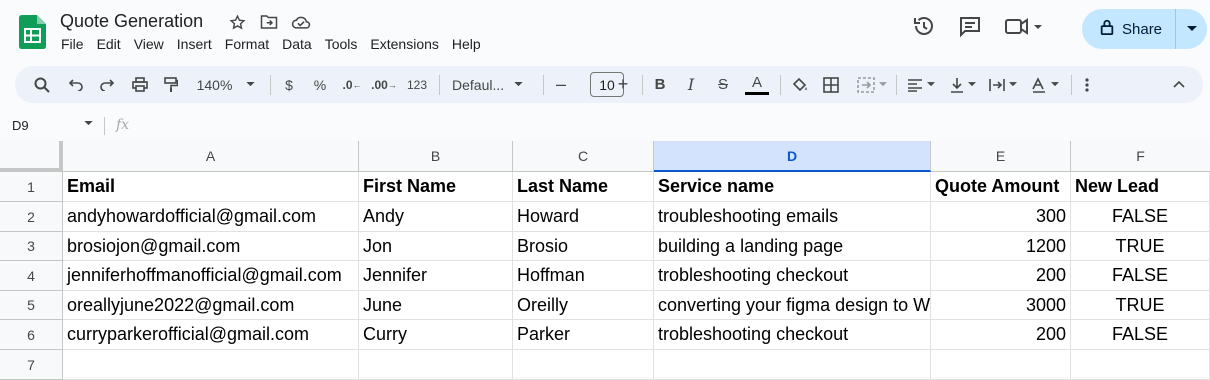  What do you see at coordinates (211, 276) in the screenshot?
I see `cell-a4: jenniferhoffmanofficial@gmail.com` at bounding box center [211, 276].